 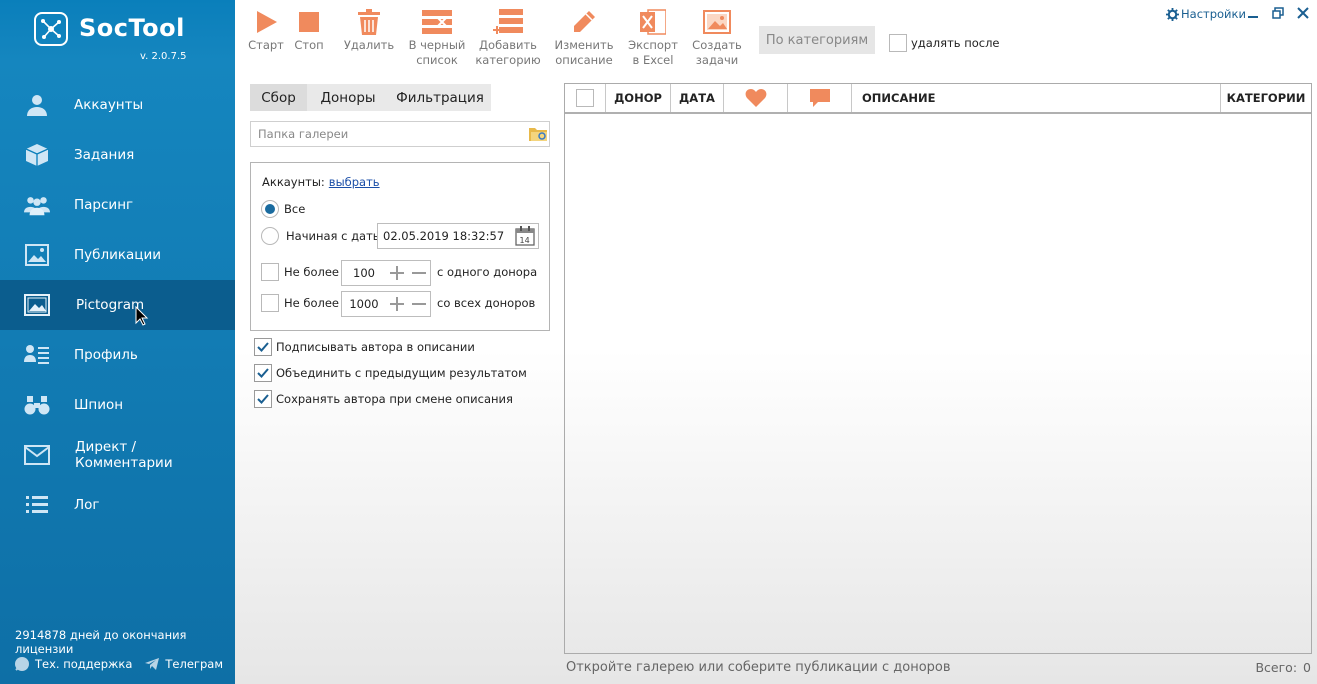 I want to click on close-button, so click(x=1303, y=13).